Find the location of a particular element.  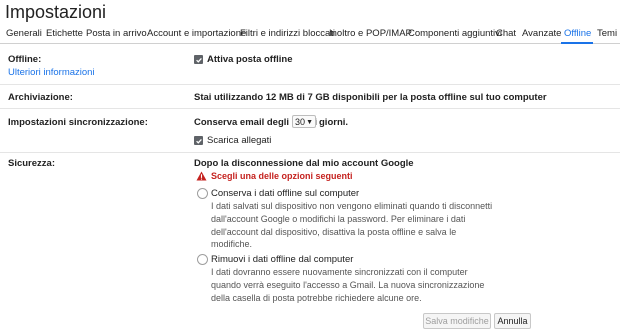

keep-offline-data-radio is located at coordinates (202, 193).